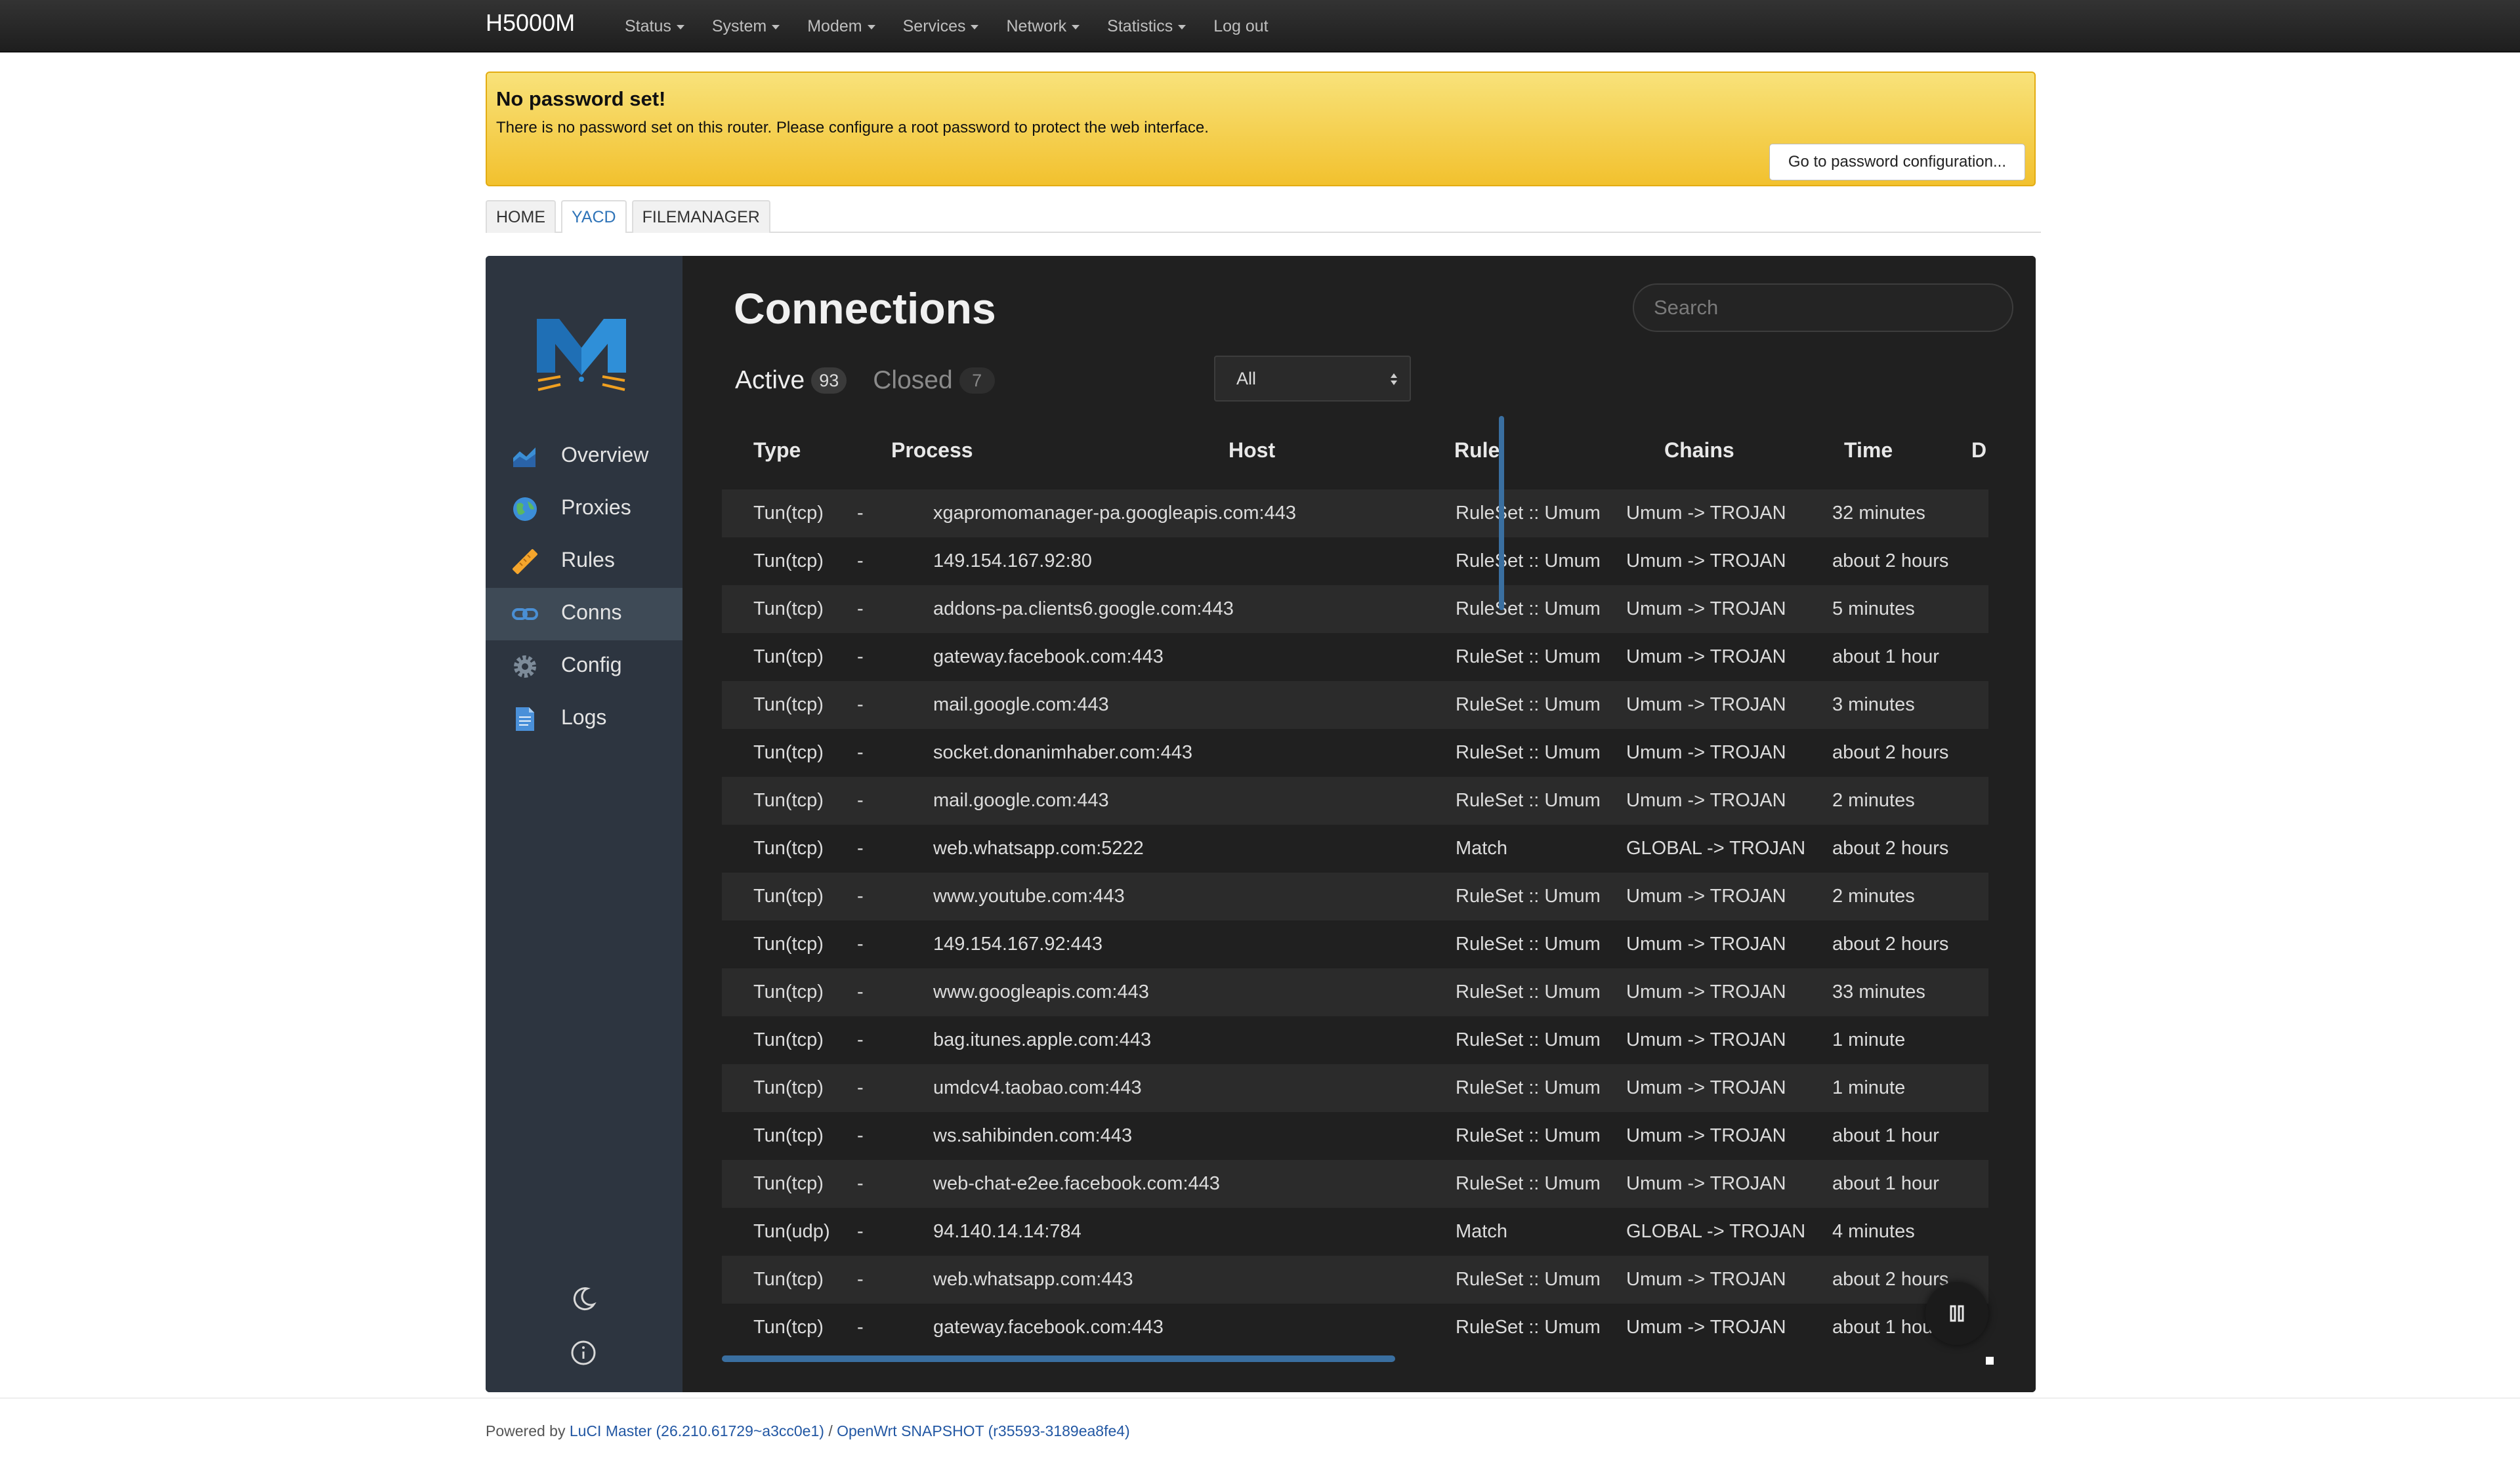 Image resolution: width=2520 pixels, height=1467 pixels. What do you see at coordinates (941, 26) in the screenshot?
I see `menu-services: Services` at bounding box center [941, 26].